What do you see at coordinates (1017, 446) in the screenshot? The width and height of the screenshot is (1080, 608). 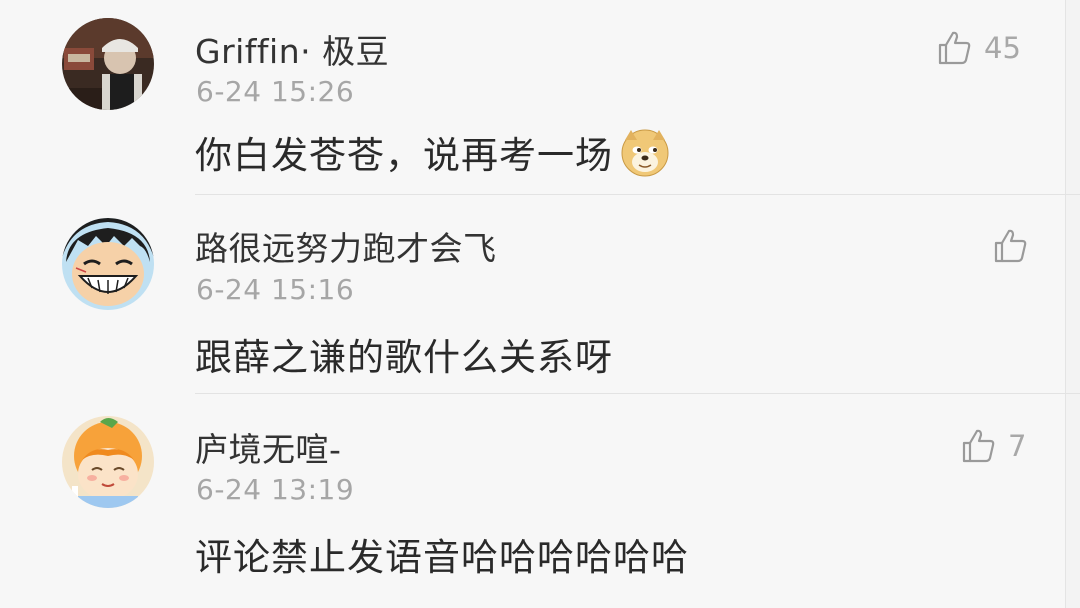 I see `like-count: 7` at bounding box center [1017, 446].